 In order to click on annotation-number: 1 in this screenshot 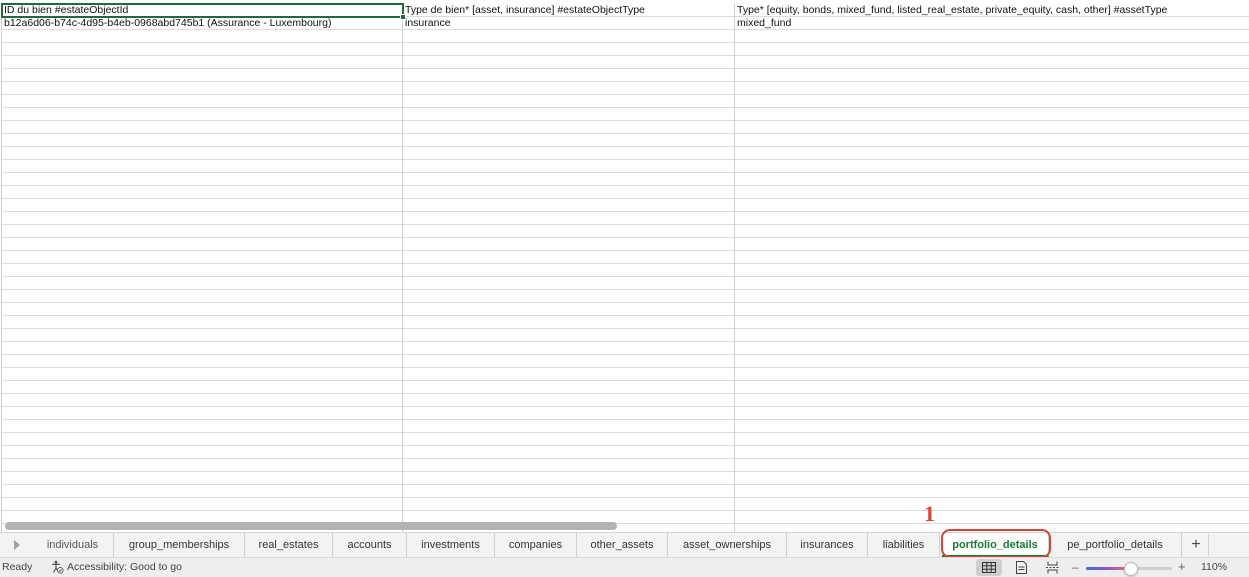, I will do `click(929, 513)`.